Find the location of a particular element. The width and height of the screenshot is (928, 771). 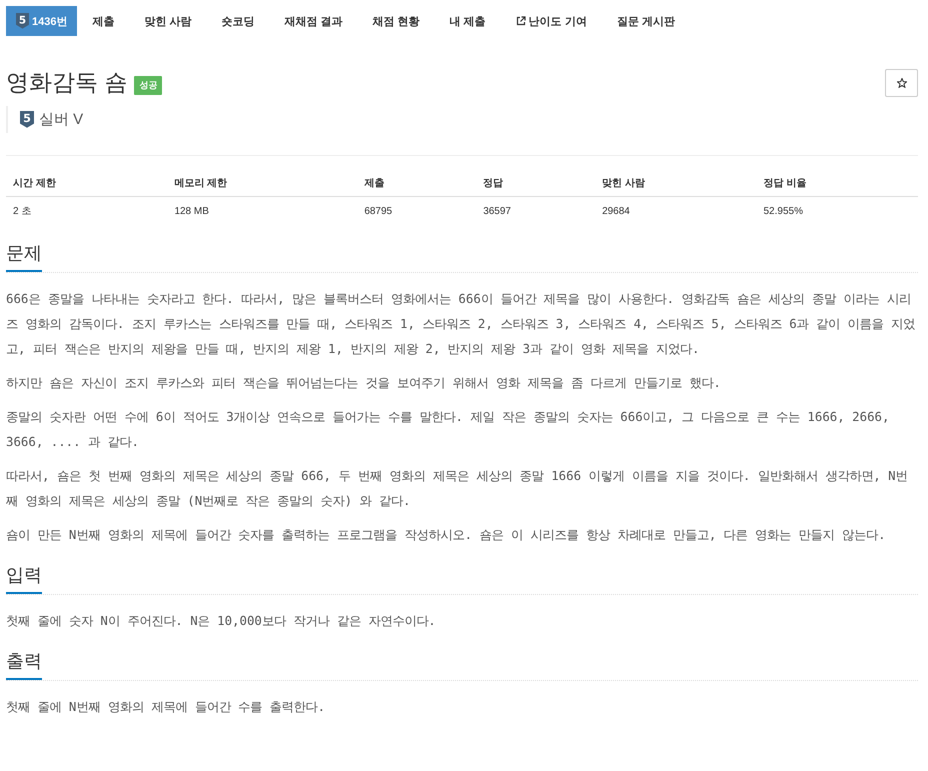

paragraph: 첫째 줄에 숫자 N이 주어진다. N은 10,000보다 작거나 같은 자연수이다. is located at coordinates (221, 621).